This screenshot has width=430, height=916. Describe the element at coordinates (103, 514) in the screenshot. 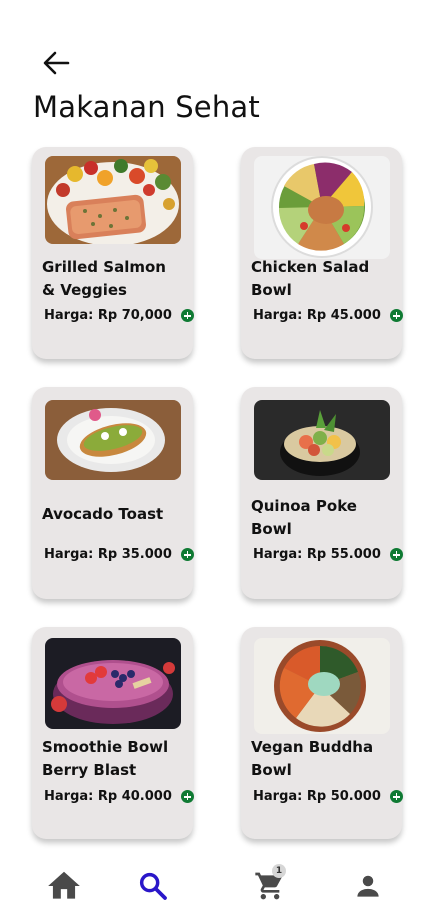

I see `product-name: Avocado Toast` at that location.